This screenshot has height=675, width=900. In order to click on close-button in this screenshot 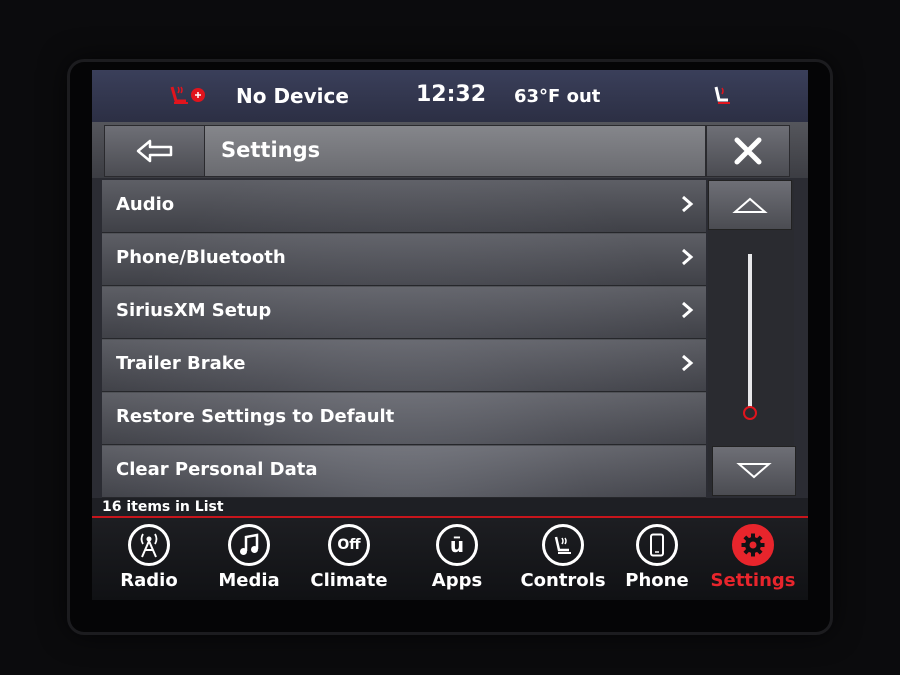, I will do `click(748, 151)`.